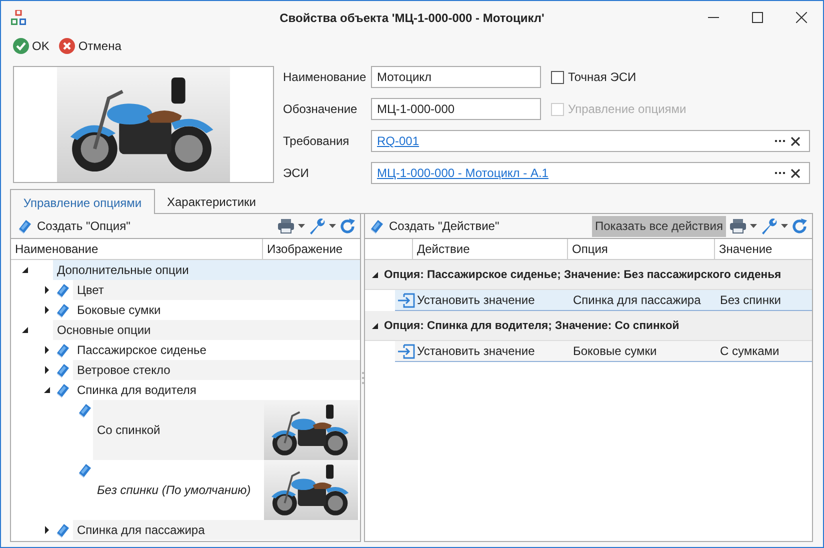 Image resolution: width=824 pixels, height=548 pixels. Describe the element at coordinates (412, 17) in the screenshot. I see `window-title: Свойства объекта 'МЦ-1-000-000 - Мотоцикл'` at that location.